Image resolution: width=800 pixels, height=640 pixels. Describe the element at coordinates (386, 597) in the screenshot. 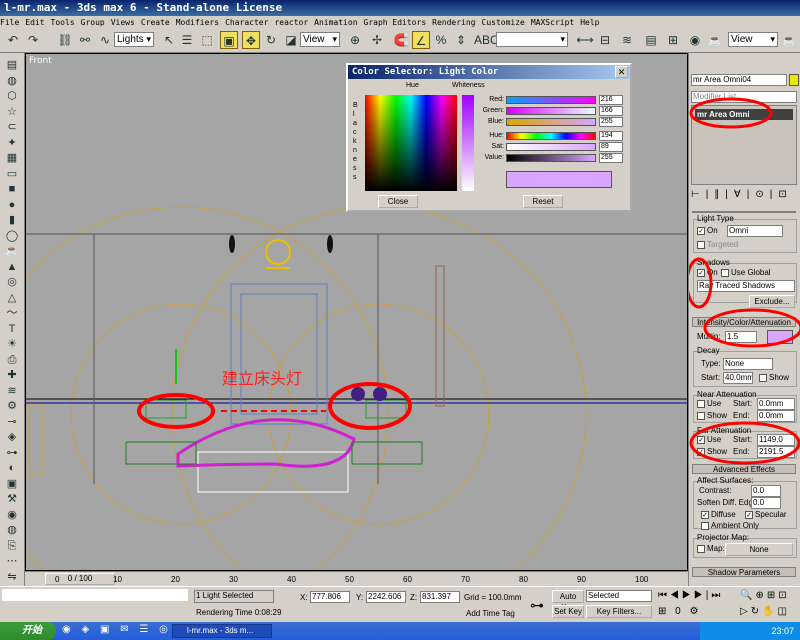

I see `y-coord-field: 2242.606` at that location.